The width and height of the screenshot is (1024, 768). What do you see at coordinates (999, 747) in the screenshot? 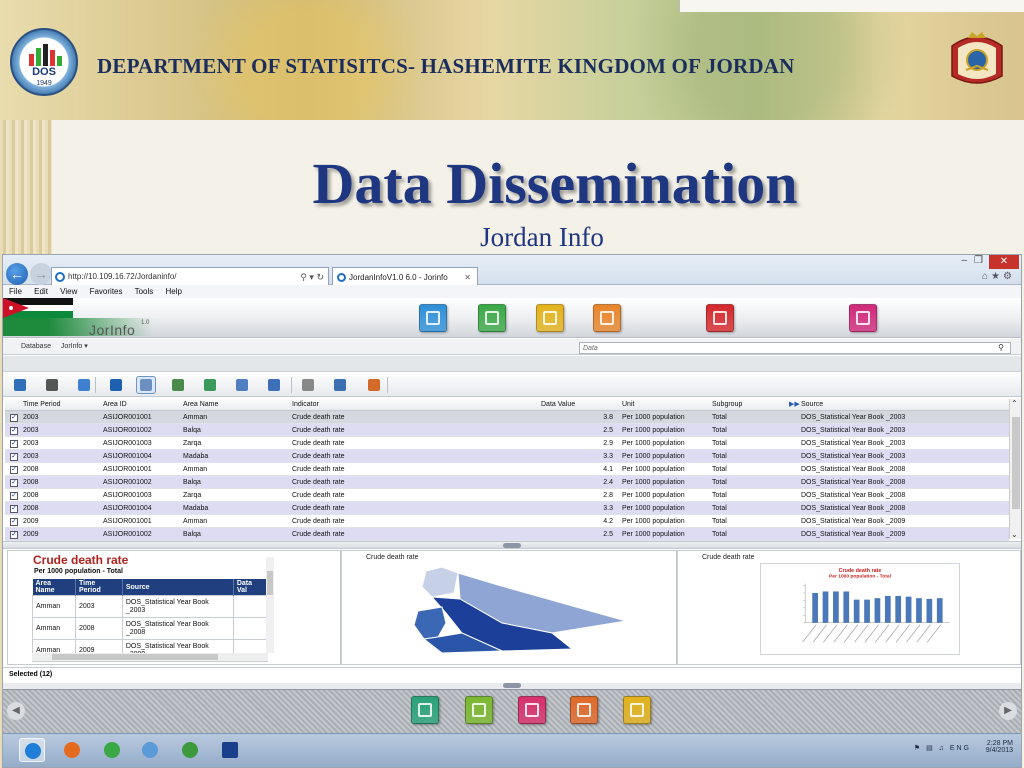
I see `clock: 2:28 PM 9/4/2013` at bounding box center [999, 747].